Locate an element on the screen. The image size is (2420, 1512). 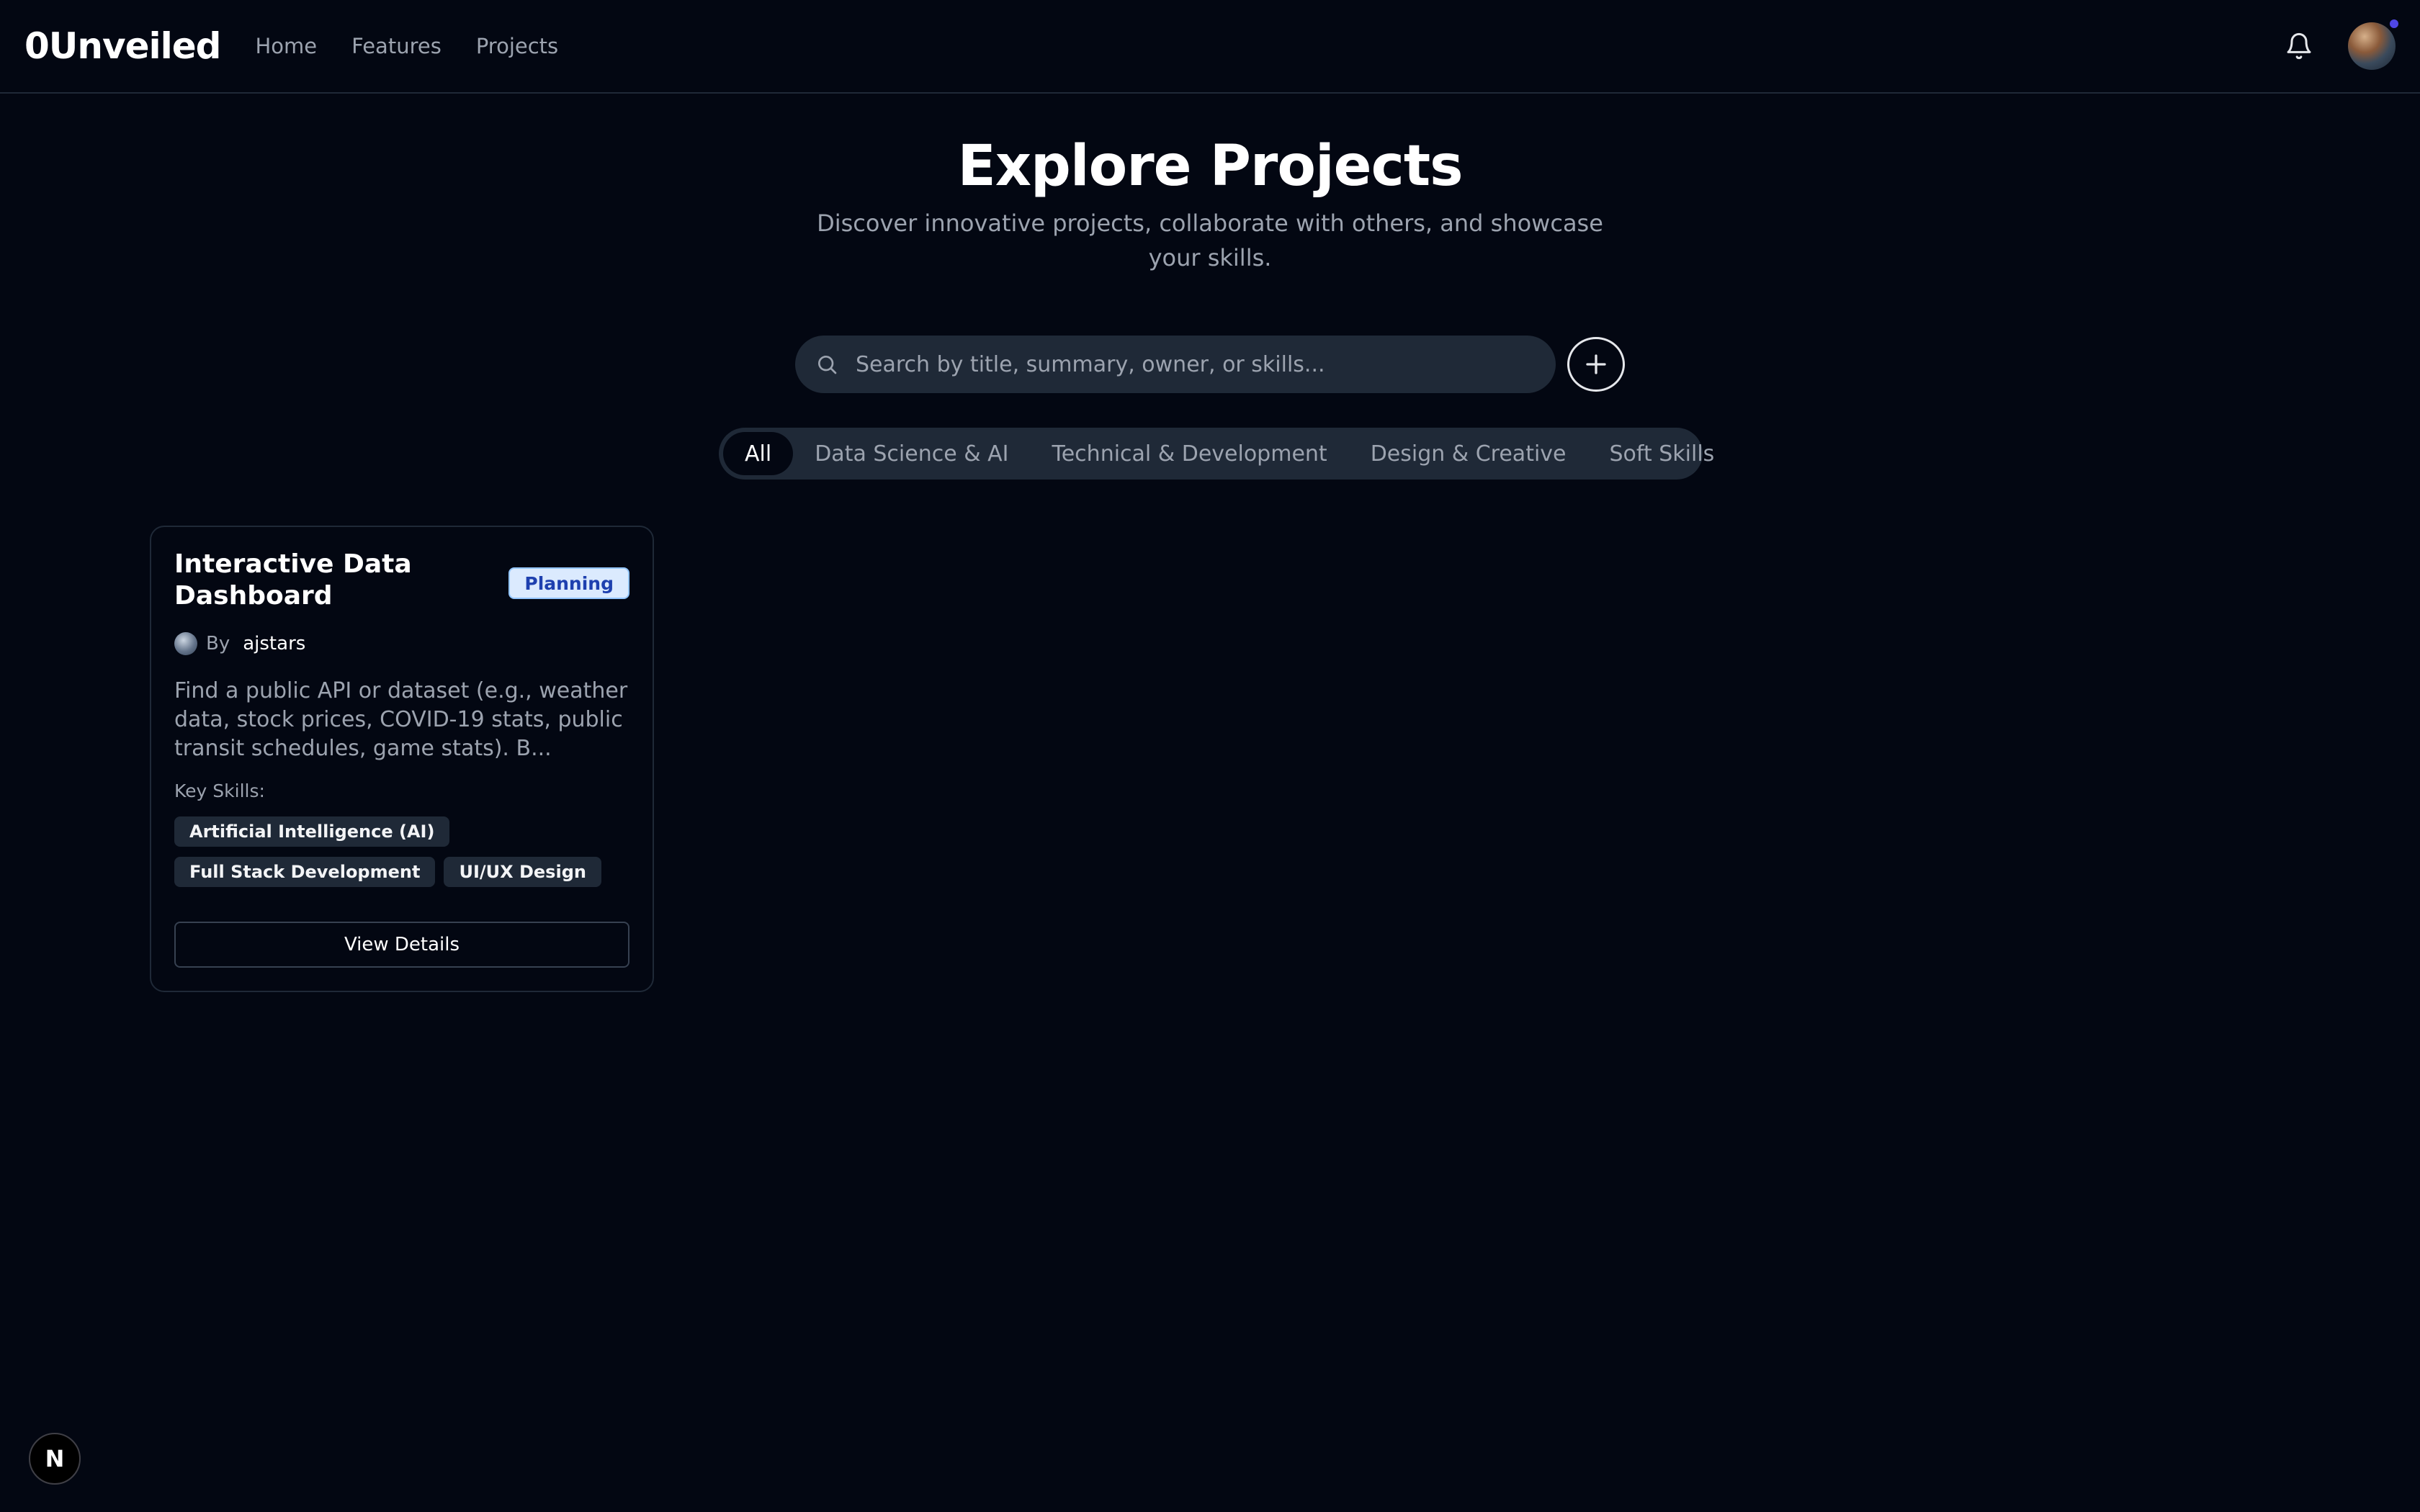
avatar is located at coordinates (2372, 46).